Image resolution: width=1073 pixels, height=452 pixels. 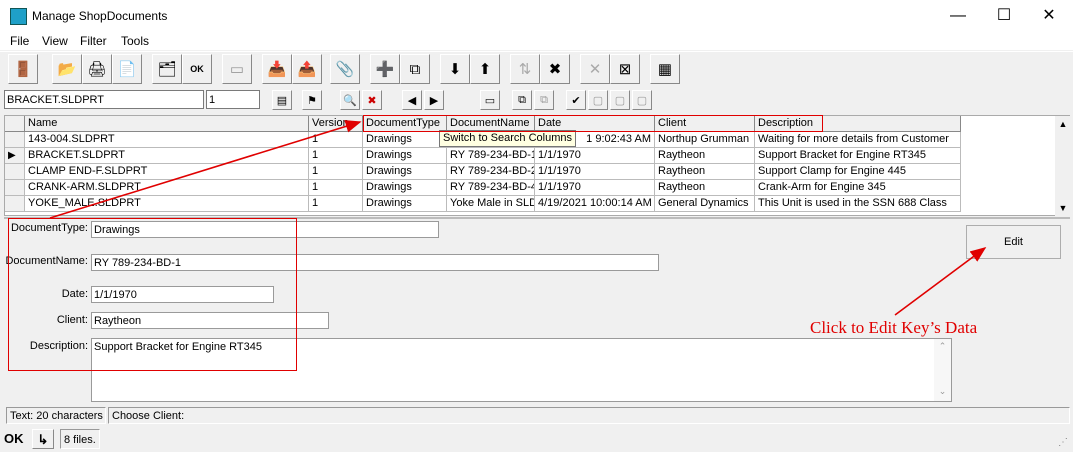 I want to click on annotation-text: Click to Edit Key’s Data, so click(x=894, y=327).